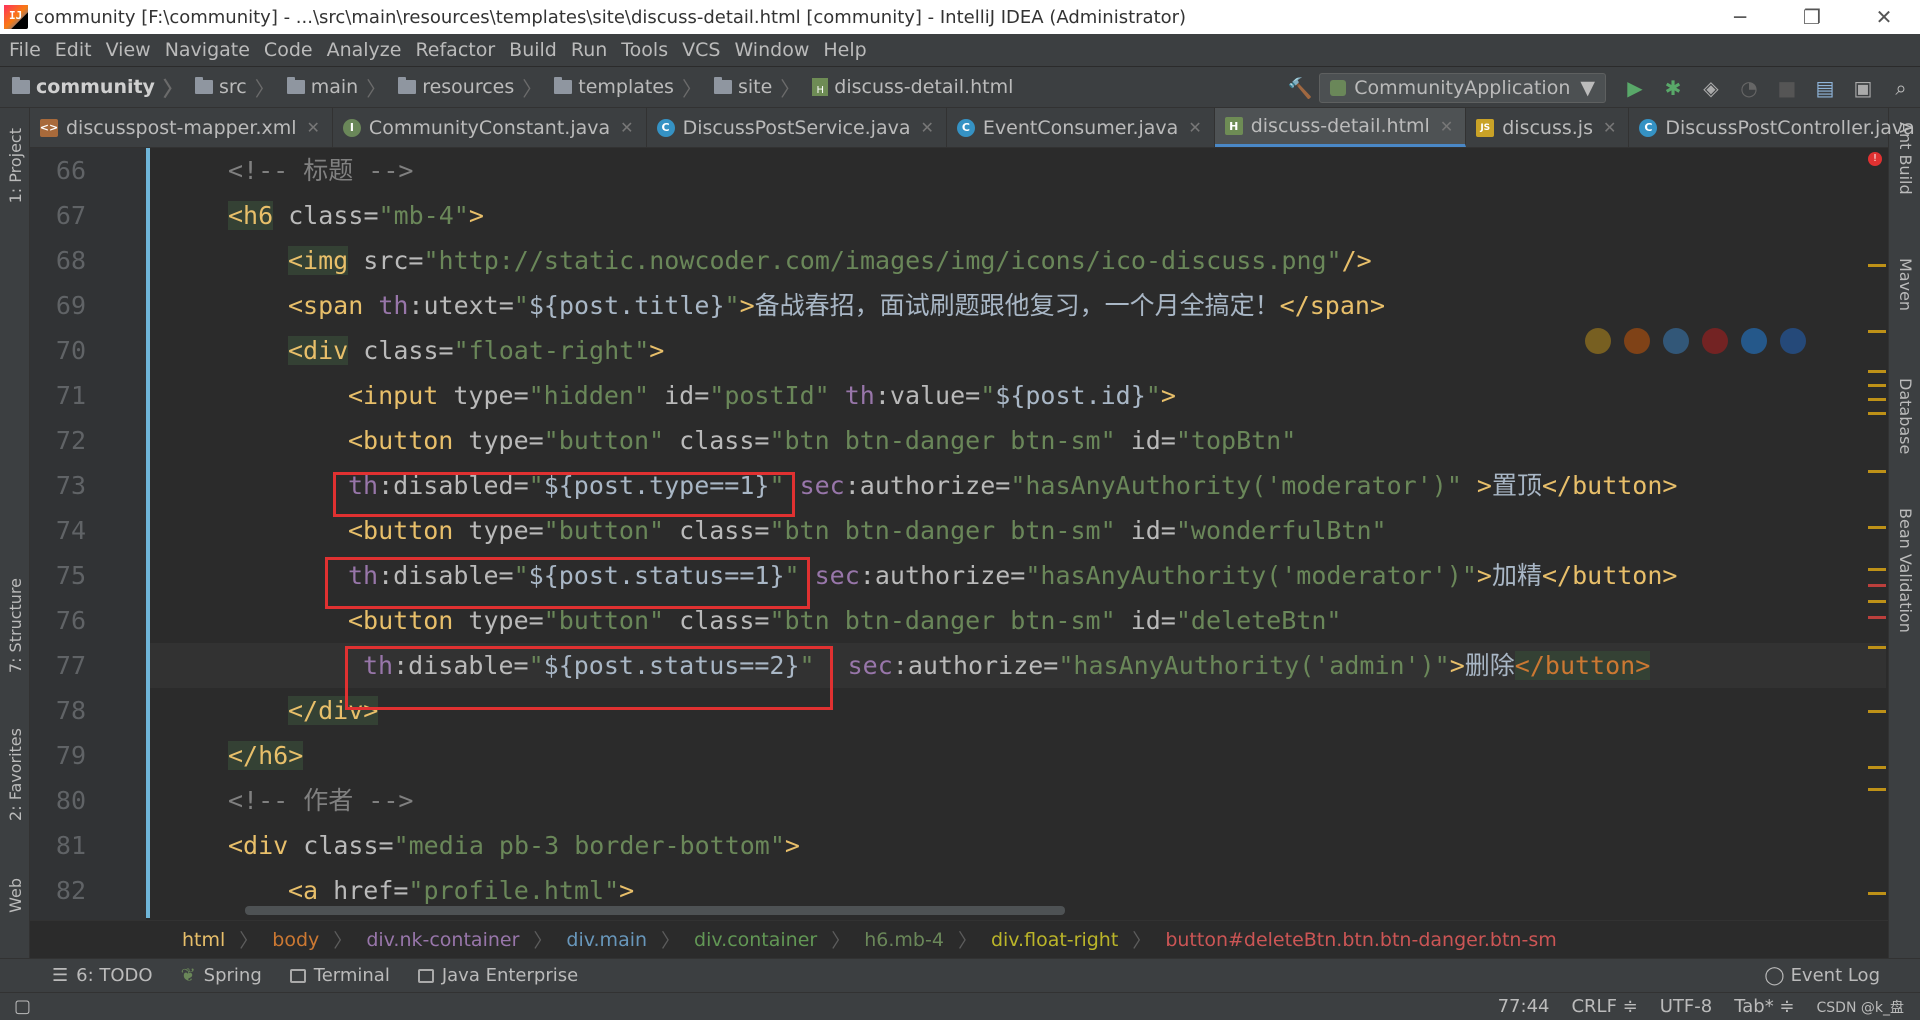 The height and width of the screenshot is (1020, 1920). What do you see at coordinates (15, 165) in the screenshot?
I see `tool-project: 1: Project` at bounding box center [15, 165].